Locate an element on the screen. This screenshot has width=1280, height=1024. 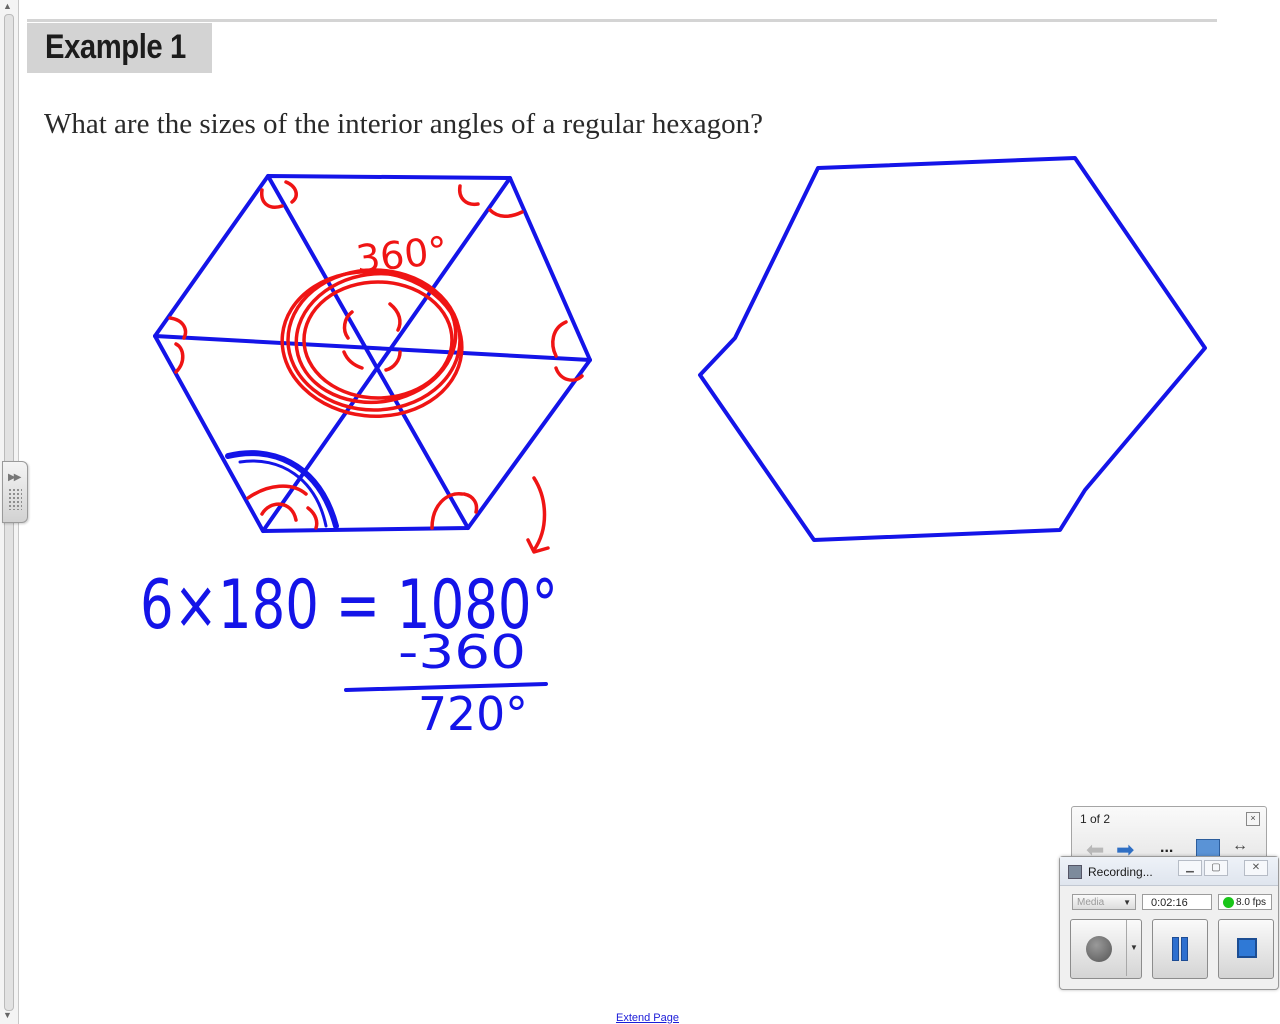
fps-value: 8.0 fps is located at coordinates (1251, 902).